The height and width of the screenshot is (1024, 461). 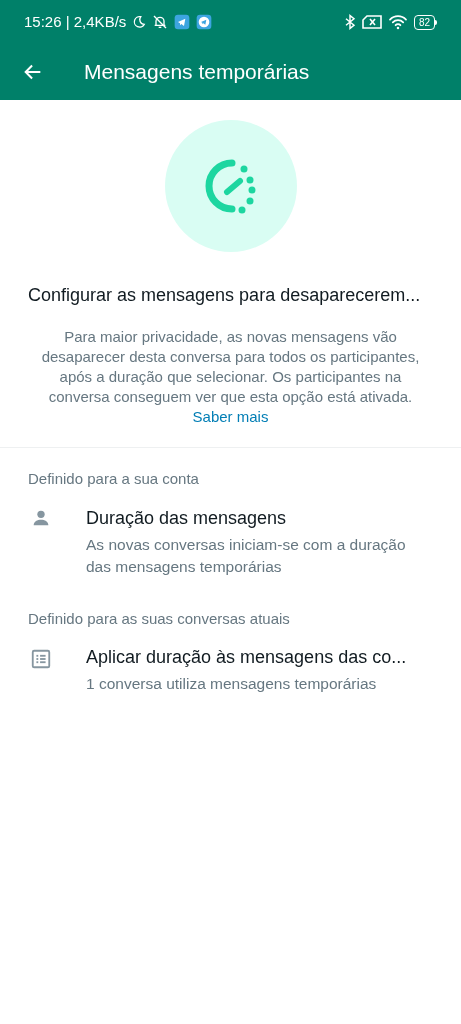 What do you see at coordinates (371, 22) in the screenshot?
I see `sim-icon` at bounding box center [371, 22].